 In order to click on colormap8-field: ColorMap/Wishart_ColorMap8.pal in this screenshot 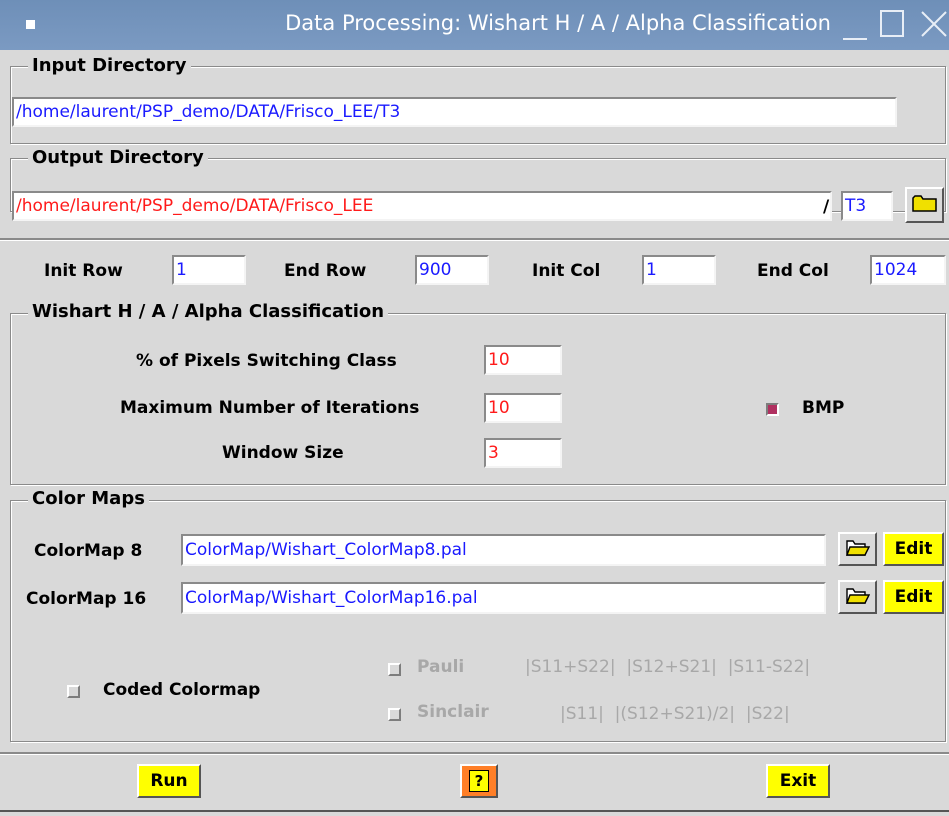, I will do `click(503, 550)`.